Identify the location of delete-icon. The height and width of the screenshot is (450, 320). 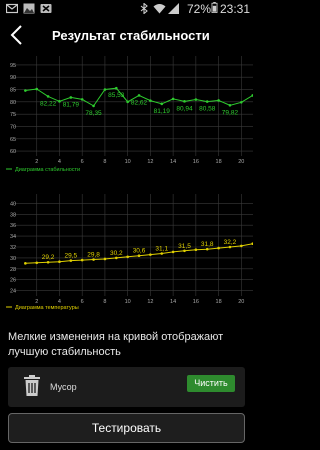
(46, 8).